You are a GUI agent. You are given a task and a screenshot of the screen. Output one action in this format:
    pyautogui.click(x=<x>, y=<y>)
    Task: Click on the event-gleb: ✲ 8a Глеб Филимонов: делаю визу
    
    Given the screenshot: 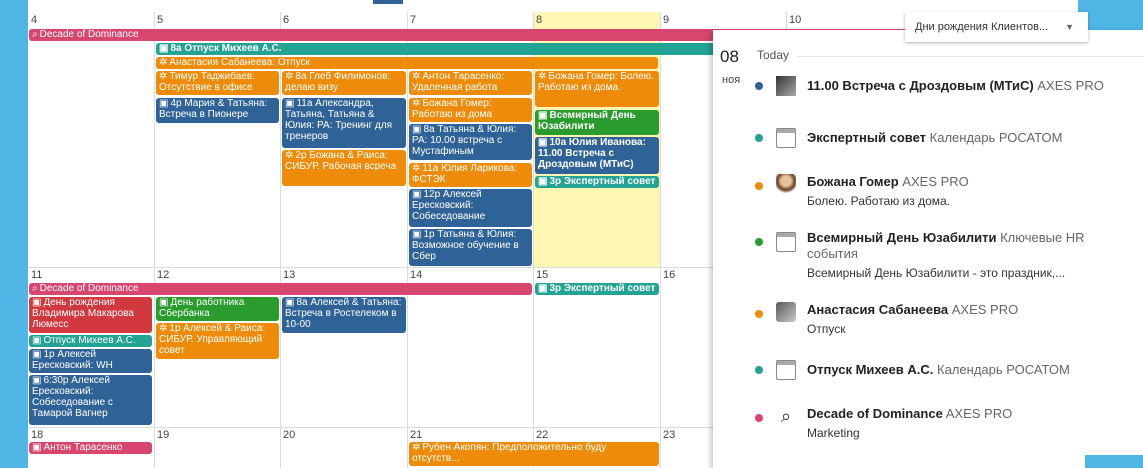 What is the action you would take?
    pyautogui.click(x=344, y=83)
    